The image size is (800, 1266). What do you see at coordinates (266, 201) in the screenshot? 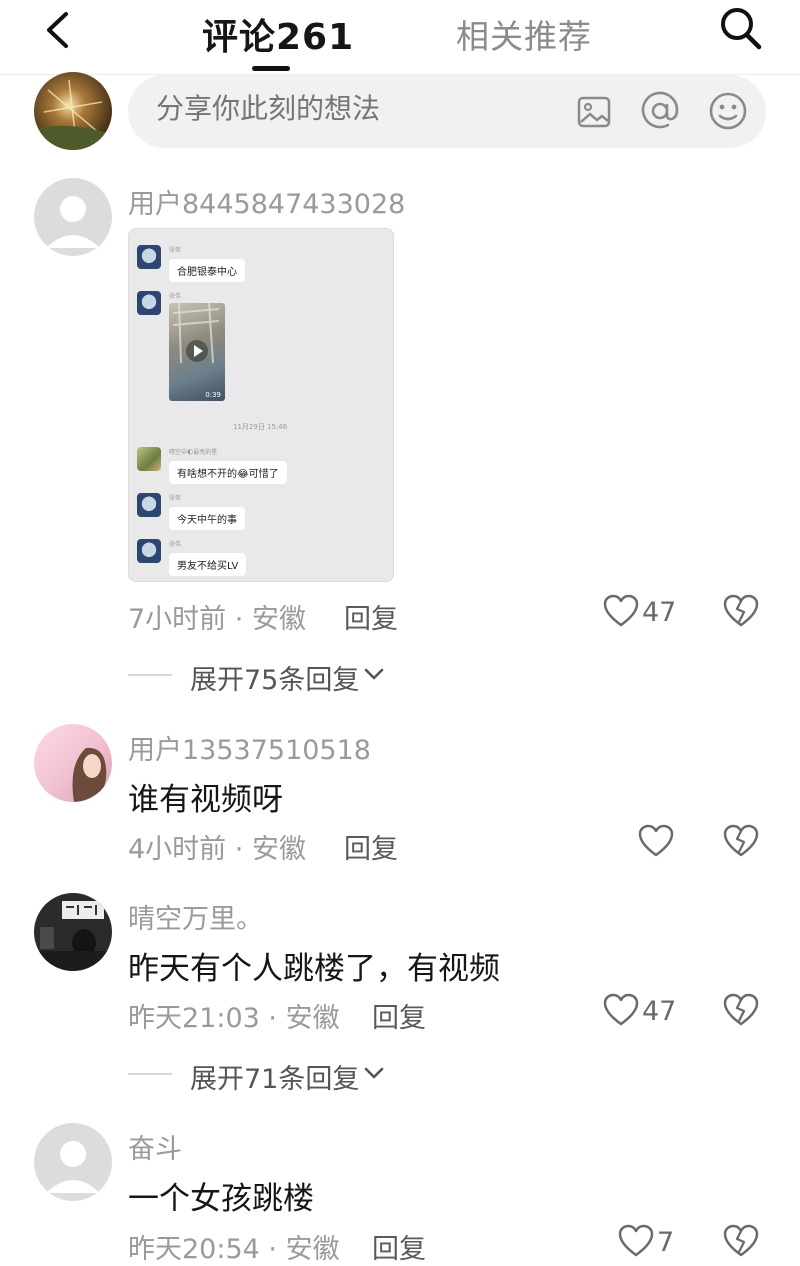
I see `comment-username: 用户8445847433028` at bounding box center [266, 201].